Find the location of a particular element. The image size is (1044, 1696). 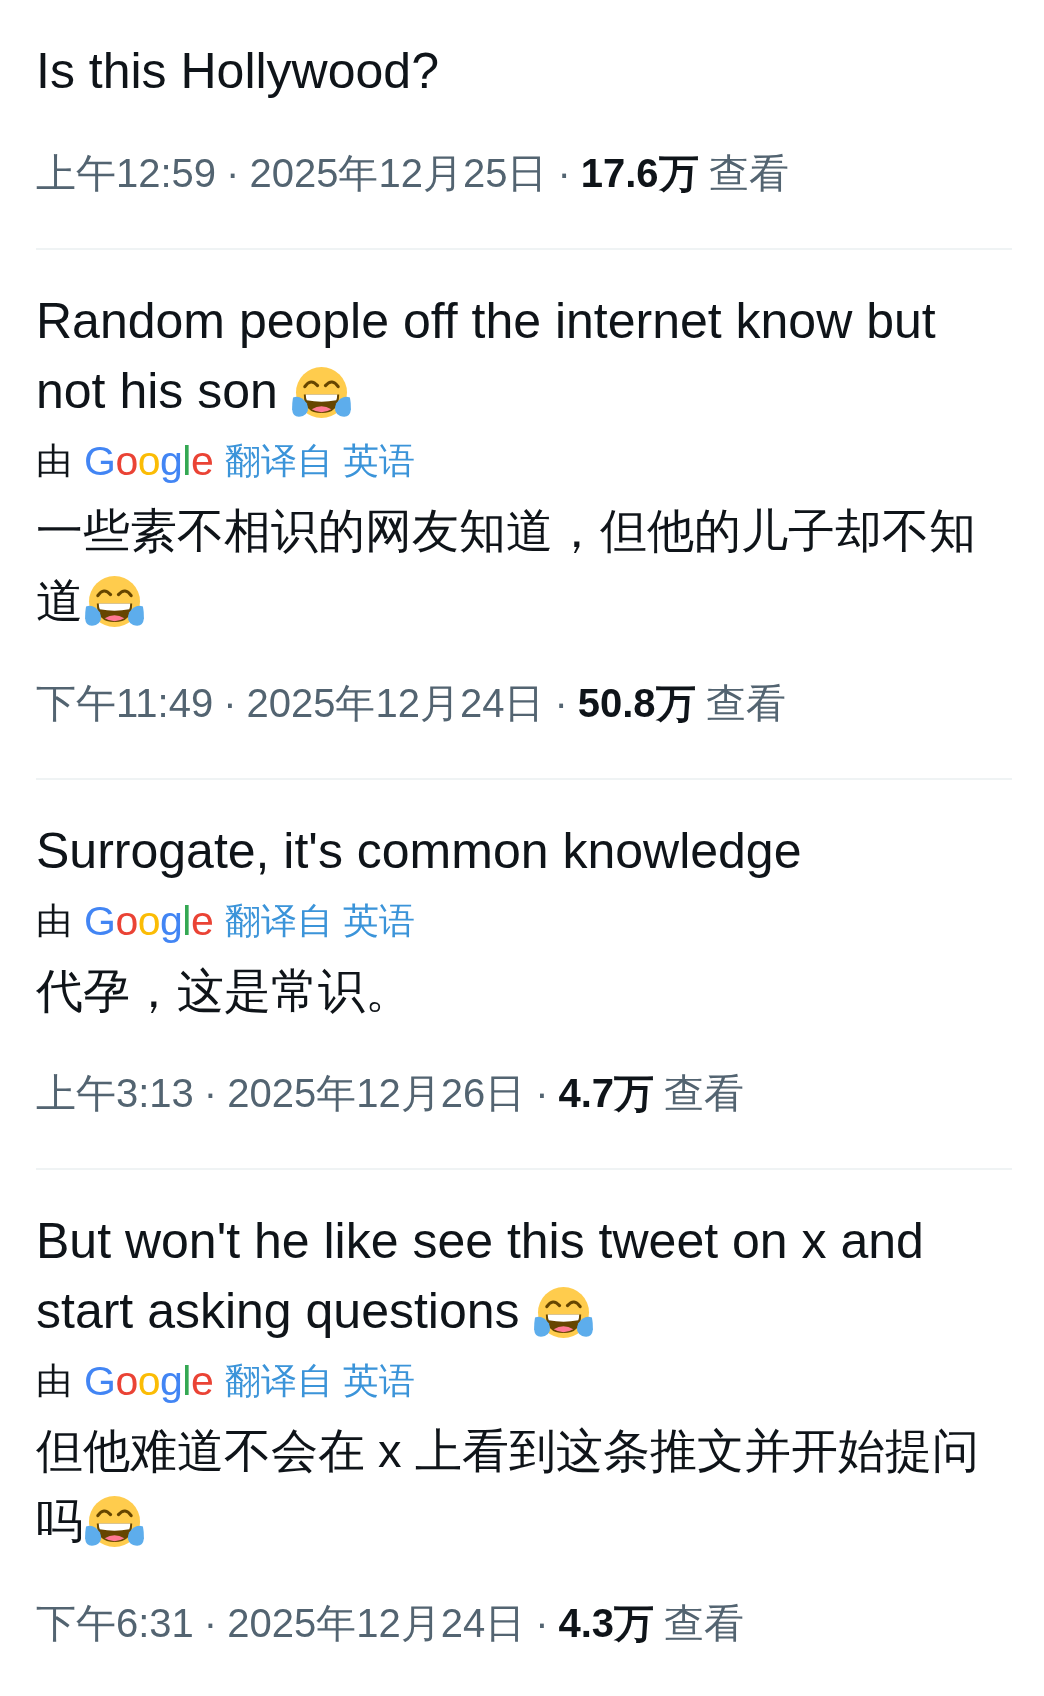

tweet-text: Is this Hollywood? is located at coordinates (238, 71).